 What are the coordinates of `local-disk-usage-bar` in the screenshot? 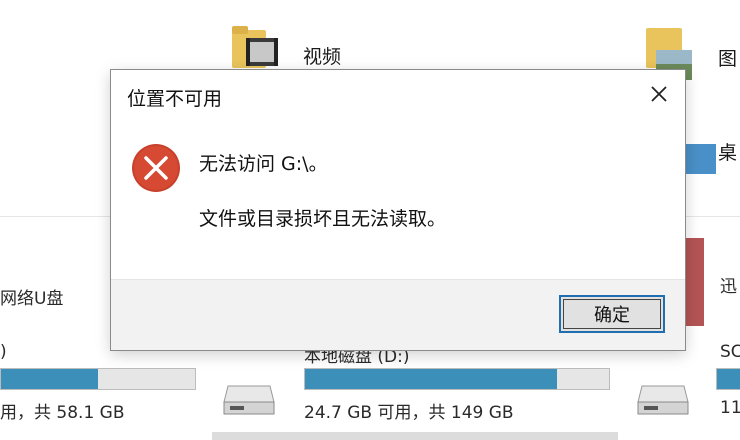 It's located at (457, 379).